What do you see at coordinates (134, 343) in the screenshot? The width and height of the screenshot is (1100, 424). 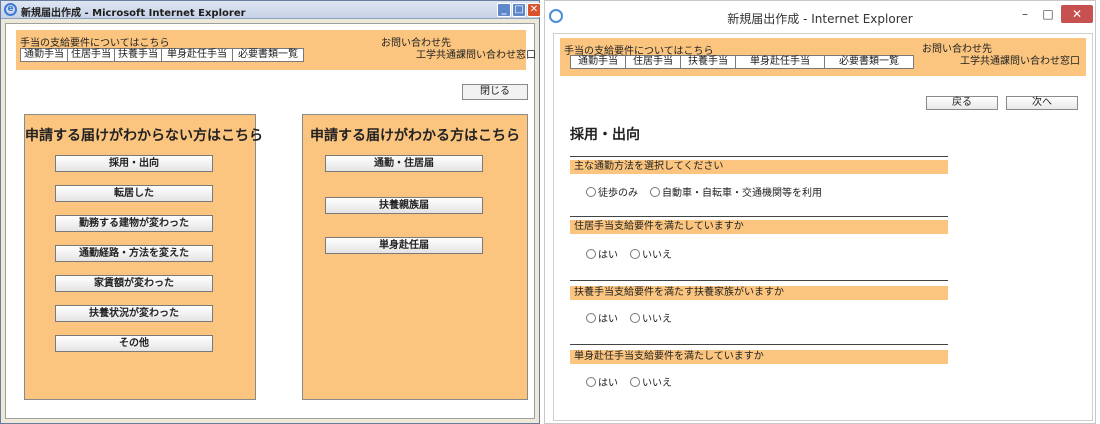 I see `btn-other: その他` at bounding box center [134, 343].